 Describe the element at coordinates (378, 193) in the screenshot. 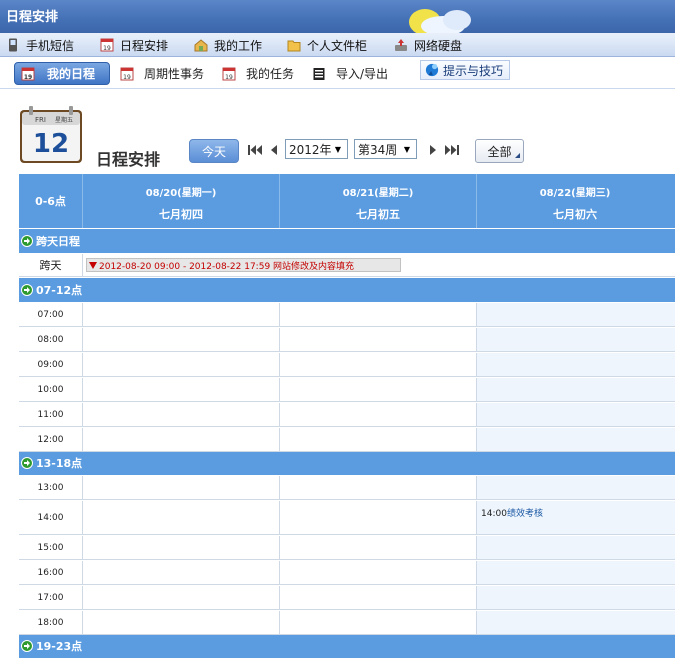

I see `day-date: 08/21(星期二)` at that location.